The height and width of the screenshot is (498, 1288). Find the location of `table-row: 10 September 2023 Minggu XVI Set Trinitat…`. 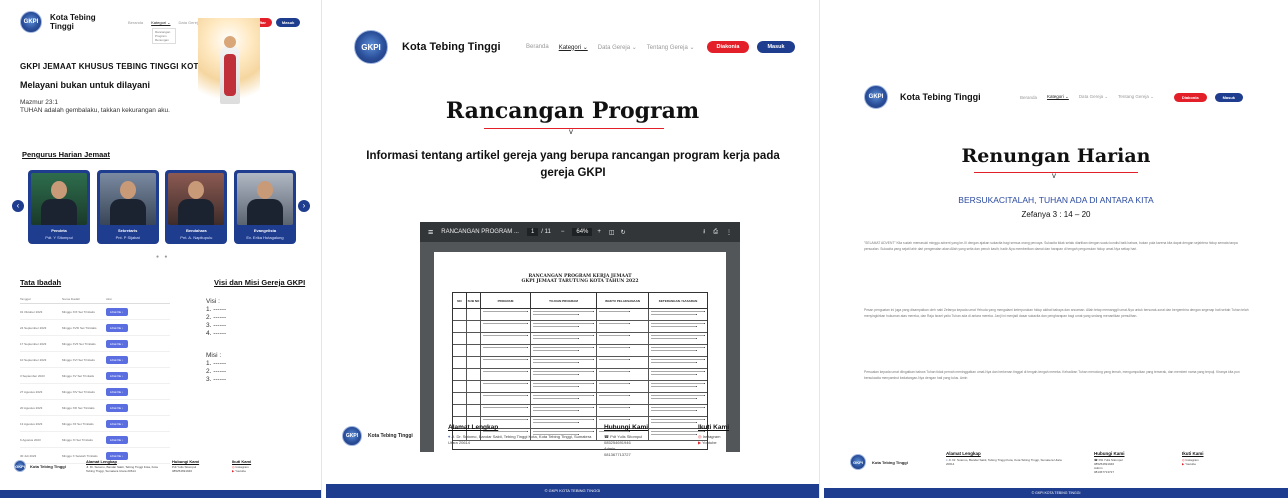

table-row: 10 September 2023 Minggu XVI Set Trinitat… is located at coordinates (95, 360).